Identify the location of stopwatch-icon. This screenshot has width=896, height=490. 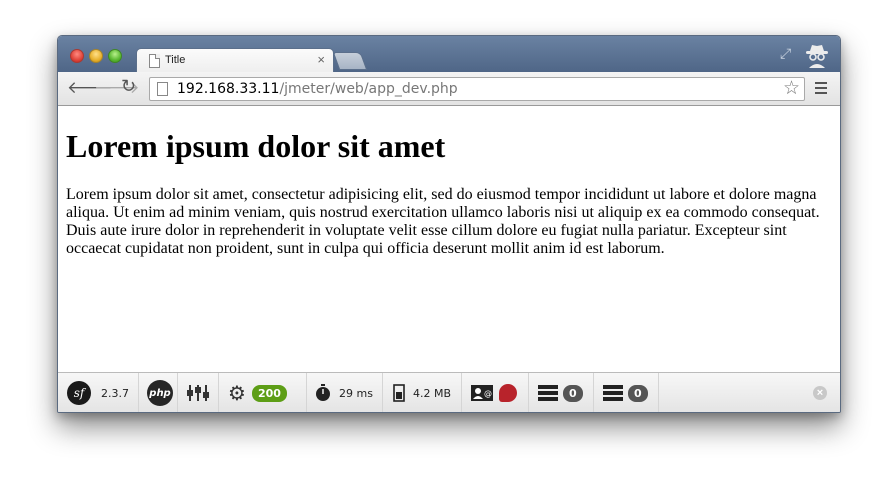
(323, 392).